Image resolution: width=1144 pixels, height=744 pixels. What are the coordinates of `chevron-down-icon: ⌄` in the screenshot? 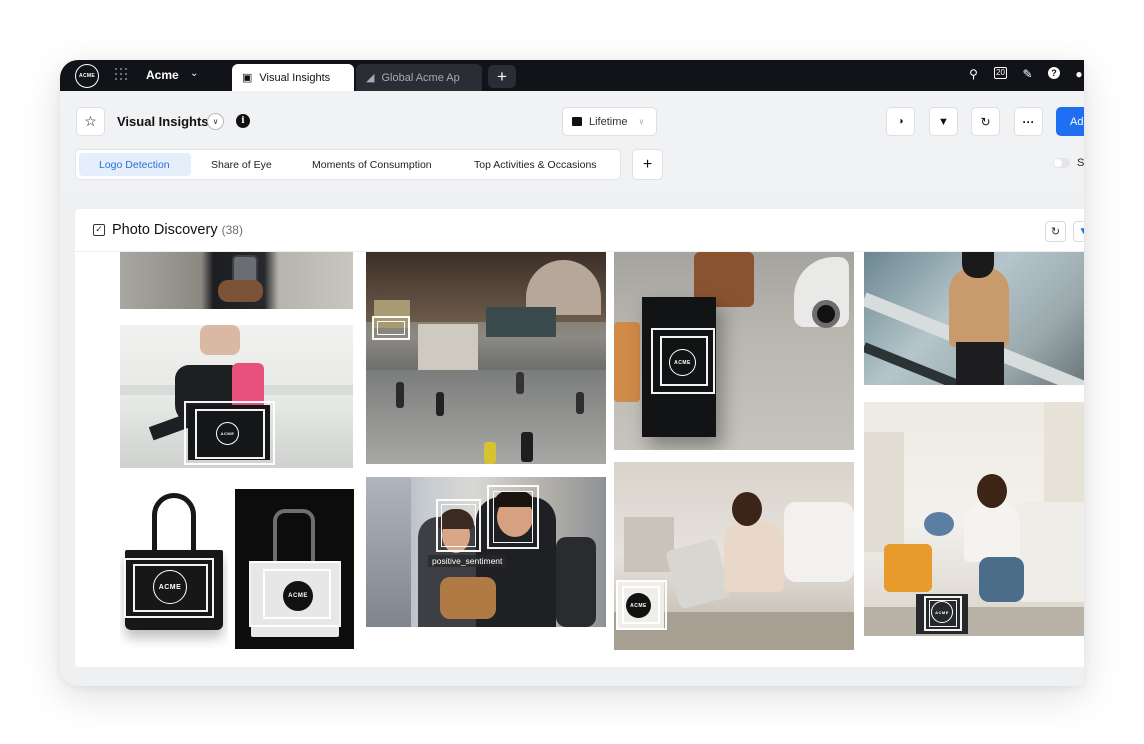 It's located at (194, 73).